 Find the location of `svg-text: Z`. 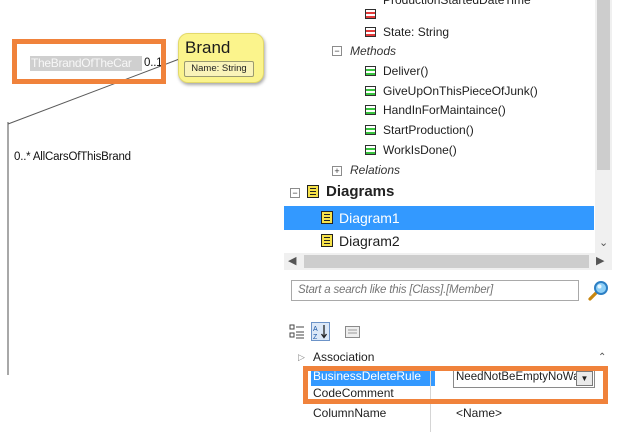

svg-text: Z is located at coordinates (315, 337).